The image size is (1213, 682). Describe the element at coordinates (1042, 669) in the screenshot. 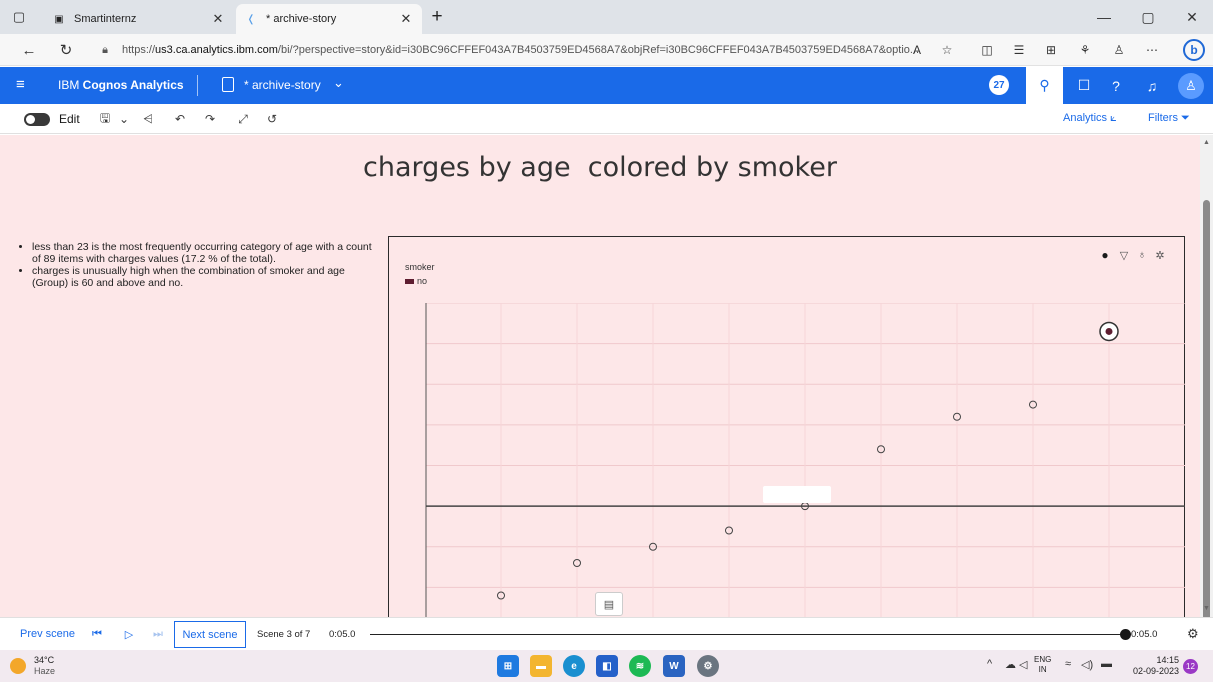

I see `region-code: IN` at that location.